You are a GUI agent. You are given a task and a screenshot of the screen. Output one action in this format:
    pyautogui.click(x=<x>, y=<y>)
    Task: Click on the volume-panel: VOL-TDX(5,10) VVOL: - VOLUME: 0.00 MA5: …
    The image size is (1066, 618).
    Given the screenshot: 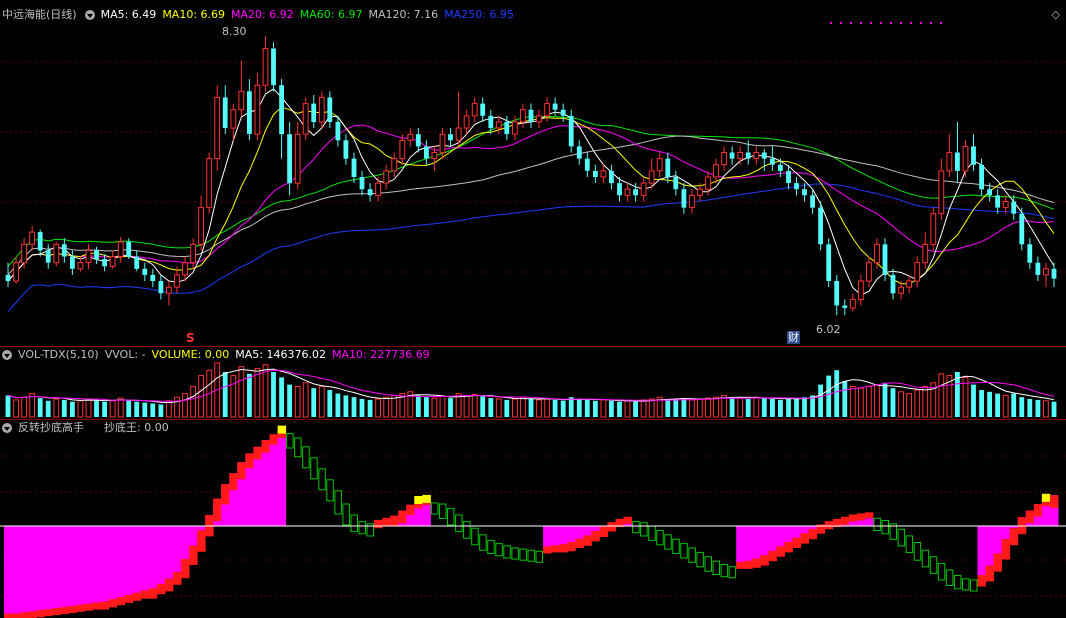 What is the action you would take?
    pyautogui.click(x=533, y=383)
    